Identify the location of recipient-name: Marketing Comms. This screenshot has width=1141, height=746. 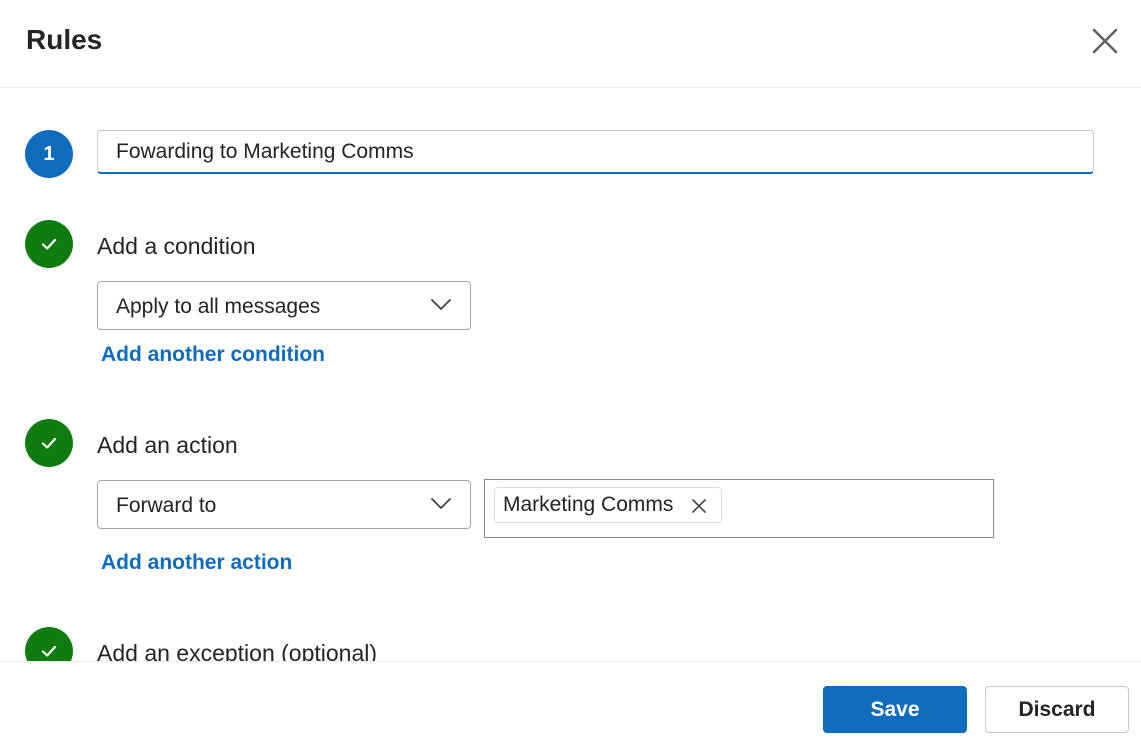
(588, 504).